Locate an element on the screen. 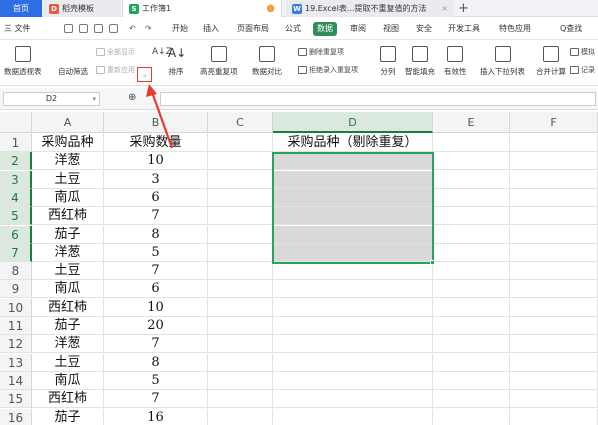 This screenshot has width=598, height=425. preview-icon is located at coordinates (113, 28).